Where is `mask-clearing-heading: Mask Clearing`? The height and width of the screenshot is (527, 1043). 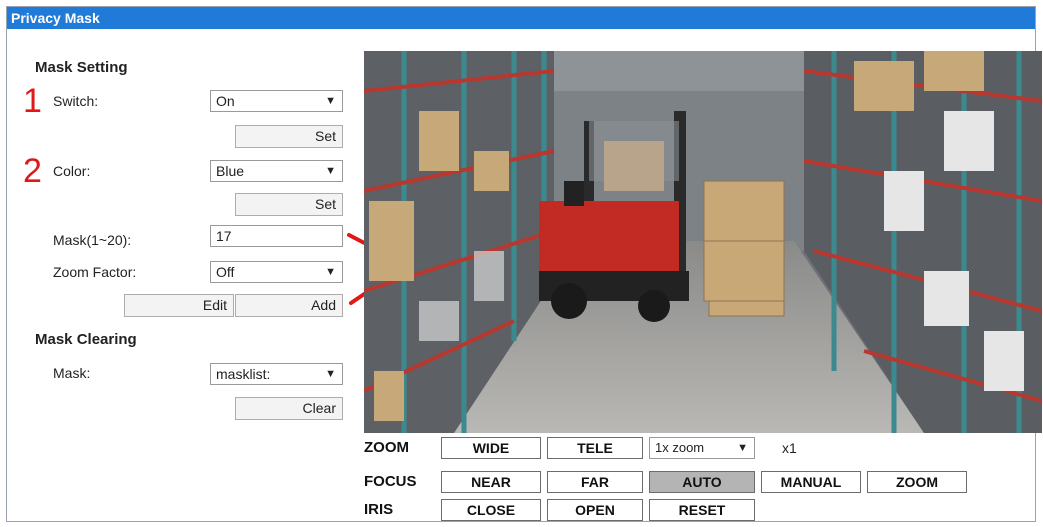
mask-clearing-heading: Mask Clearing is located at coordinates (86, 339).